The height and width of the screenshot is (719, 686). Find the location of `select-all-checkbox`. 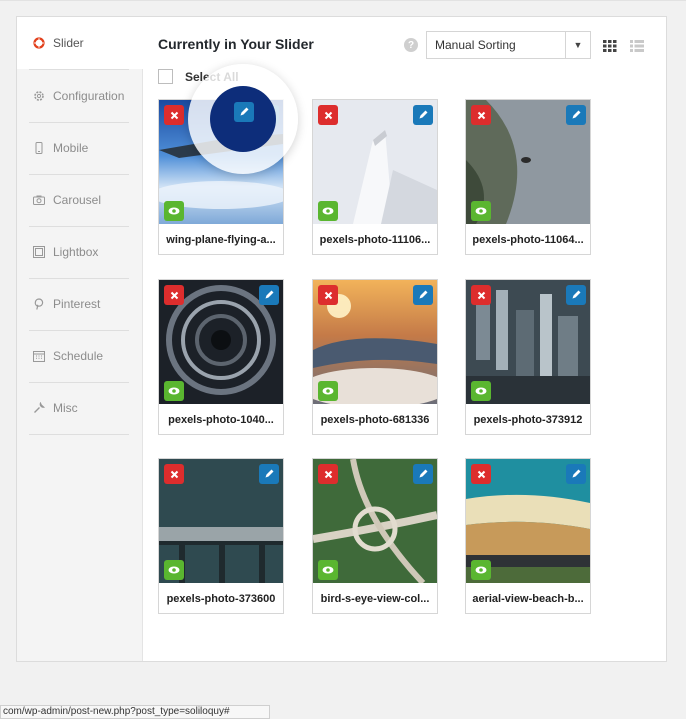

select-all-checkbox is located at coordinates (165, 76).